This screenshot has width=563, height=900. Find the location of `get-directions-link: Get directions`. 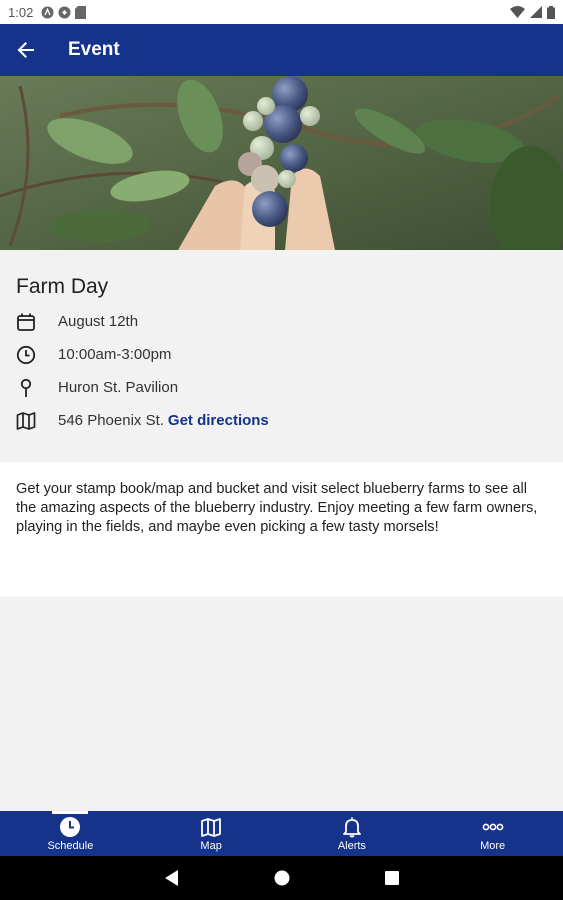

get-directions-link: Get directions is located at coordinates (218, 420).